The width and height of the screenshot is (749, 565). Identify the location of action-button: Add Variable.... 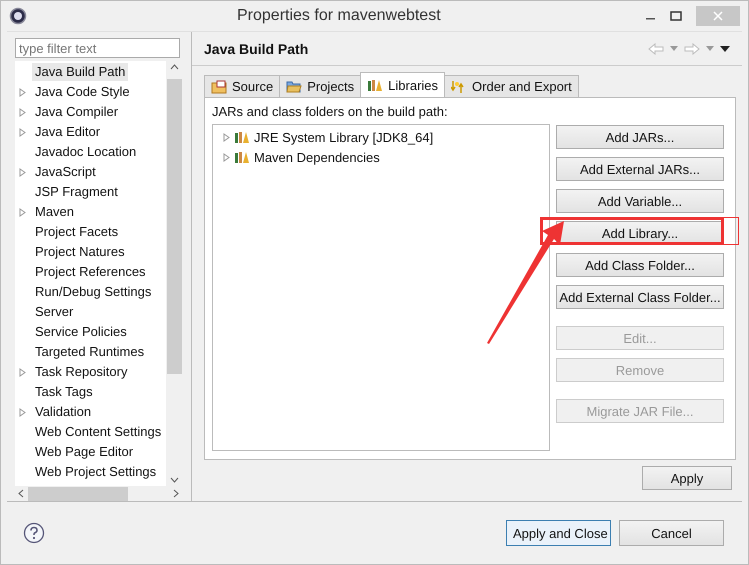
(640, 201).